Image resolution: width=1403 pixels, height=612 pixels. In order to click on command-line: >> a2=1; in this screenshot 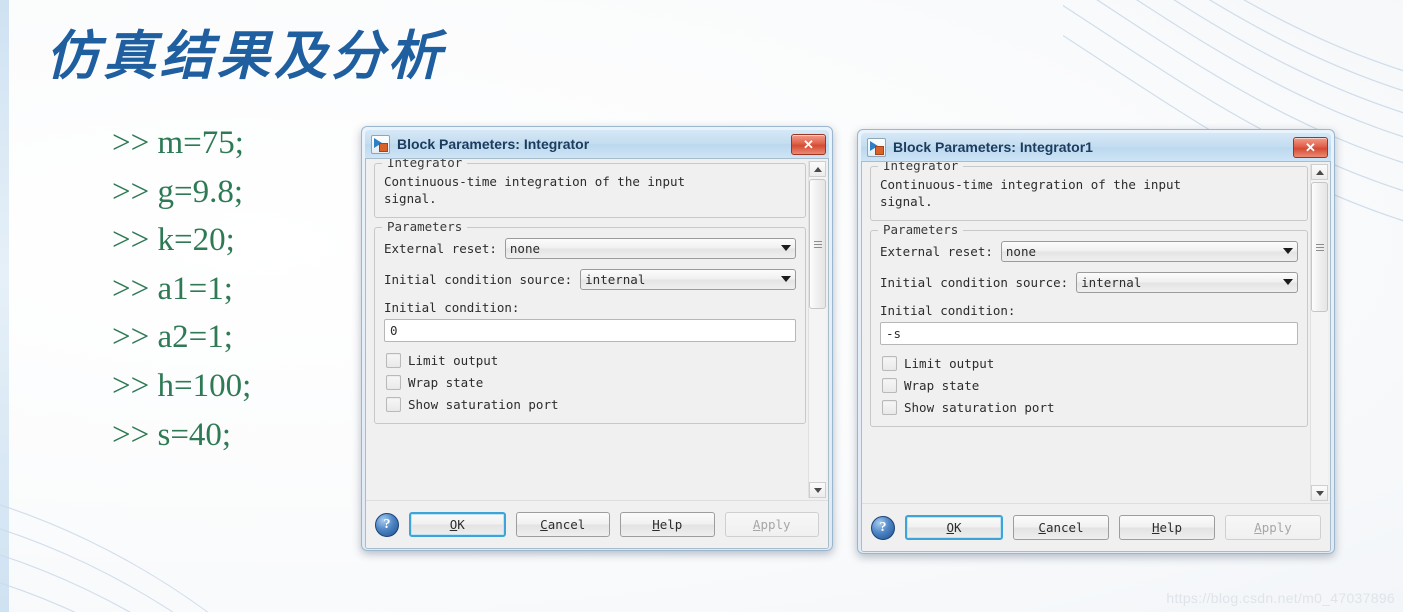, I will do `click(172, 337)`.